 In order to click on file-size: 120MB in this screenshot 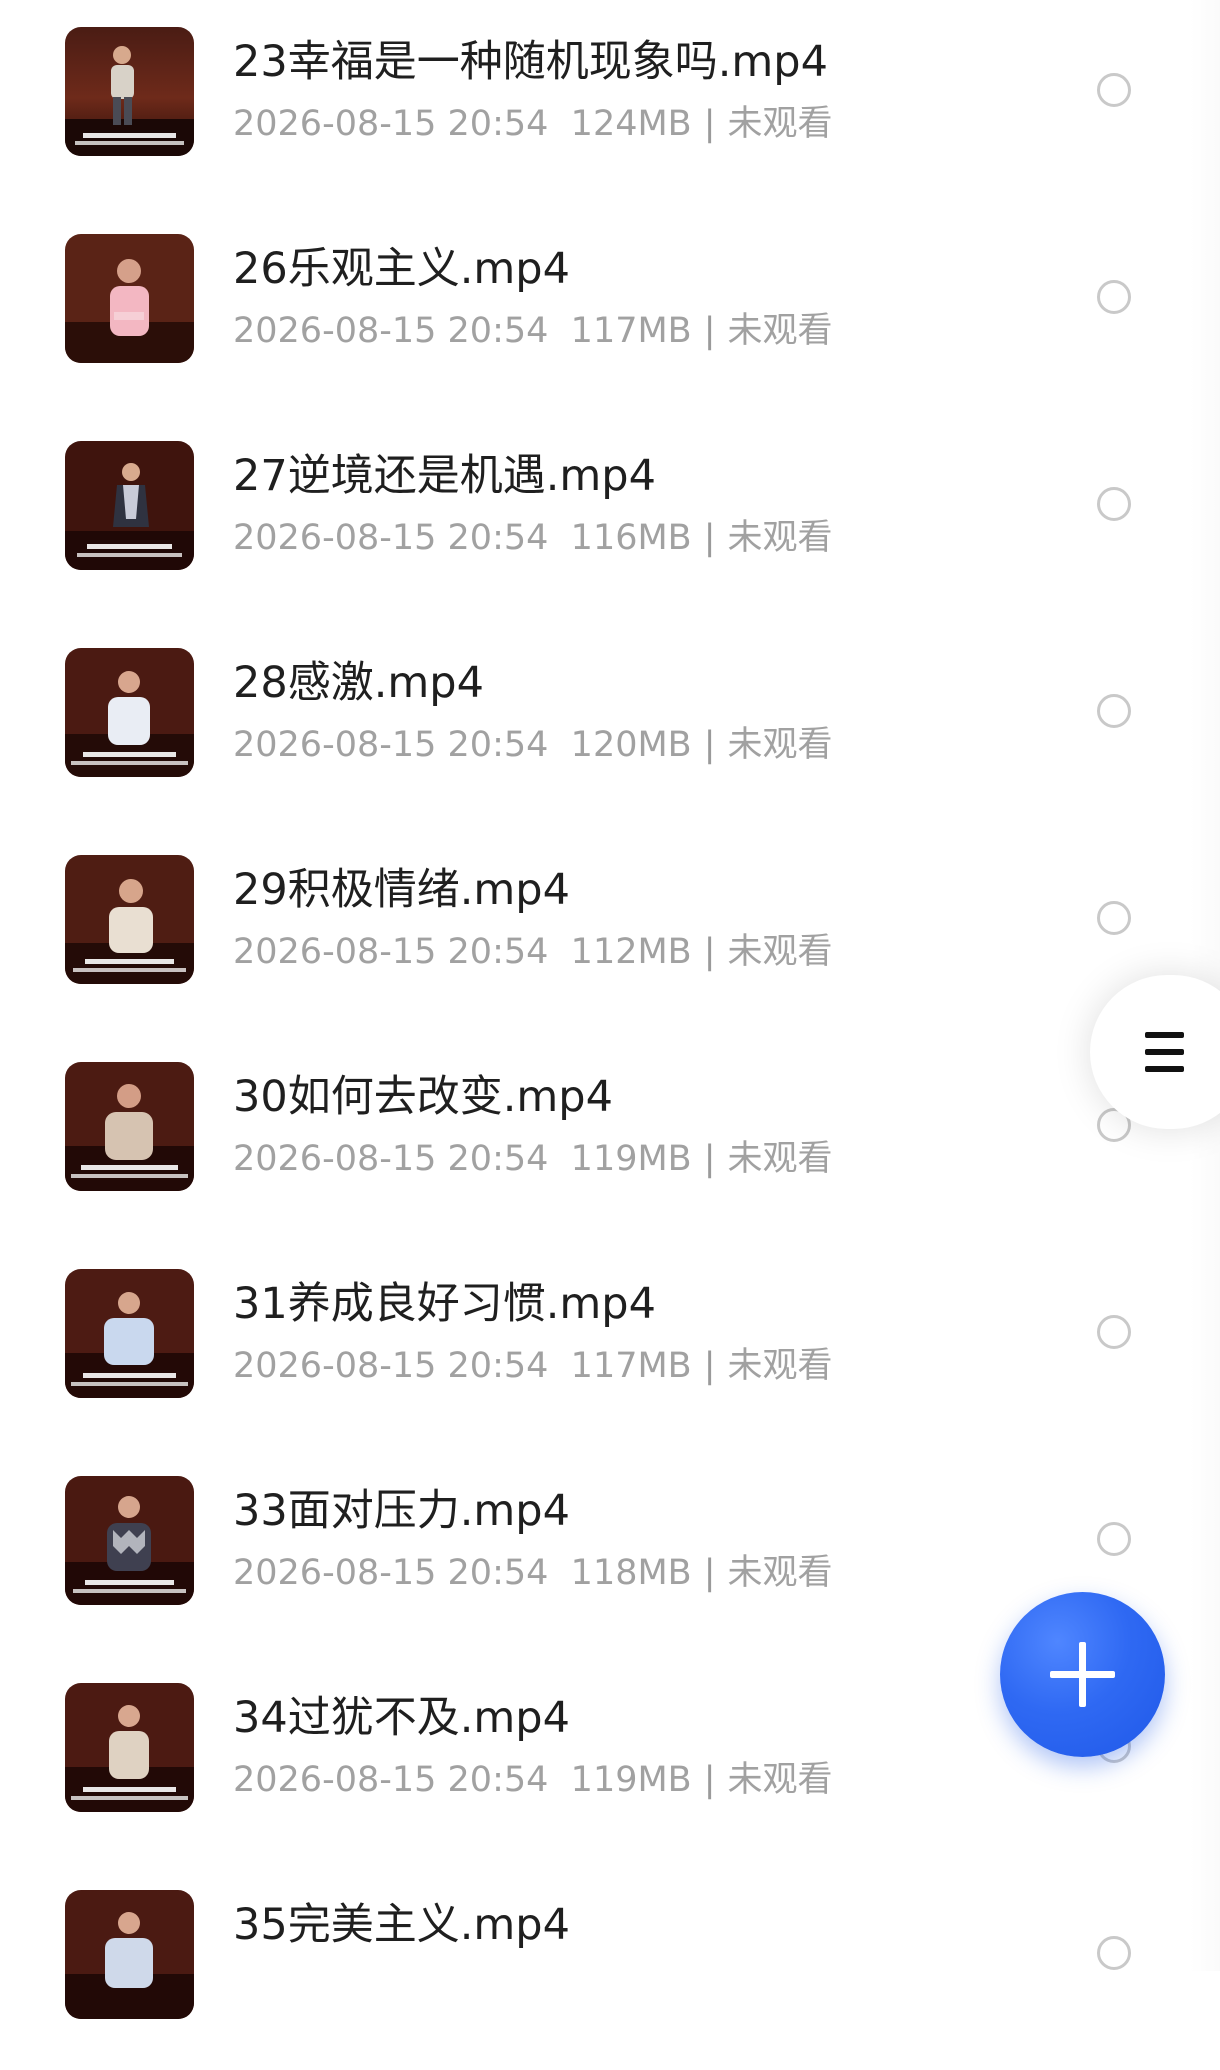, I will do `click(631, 745)`.